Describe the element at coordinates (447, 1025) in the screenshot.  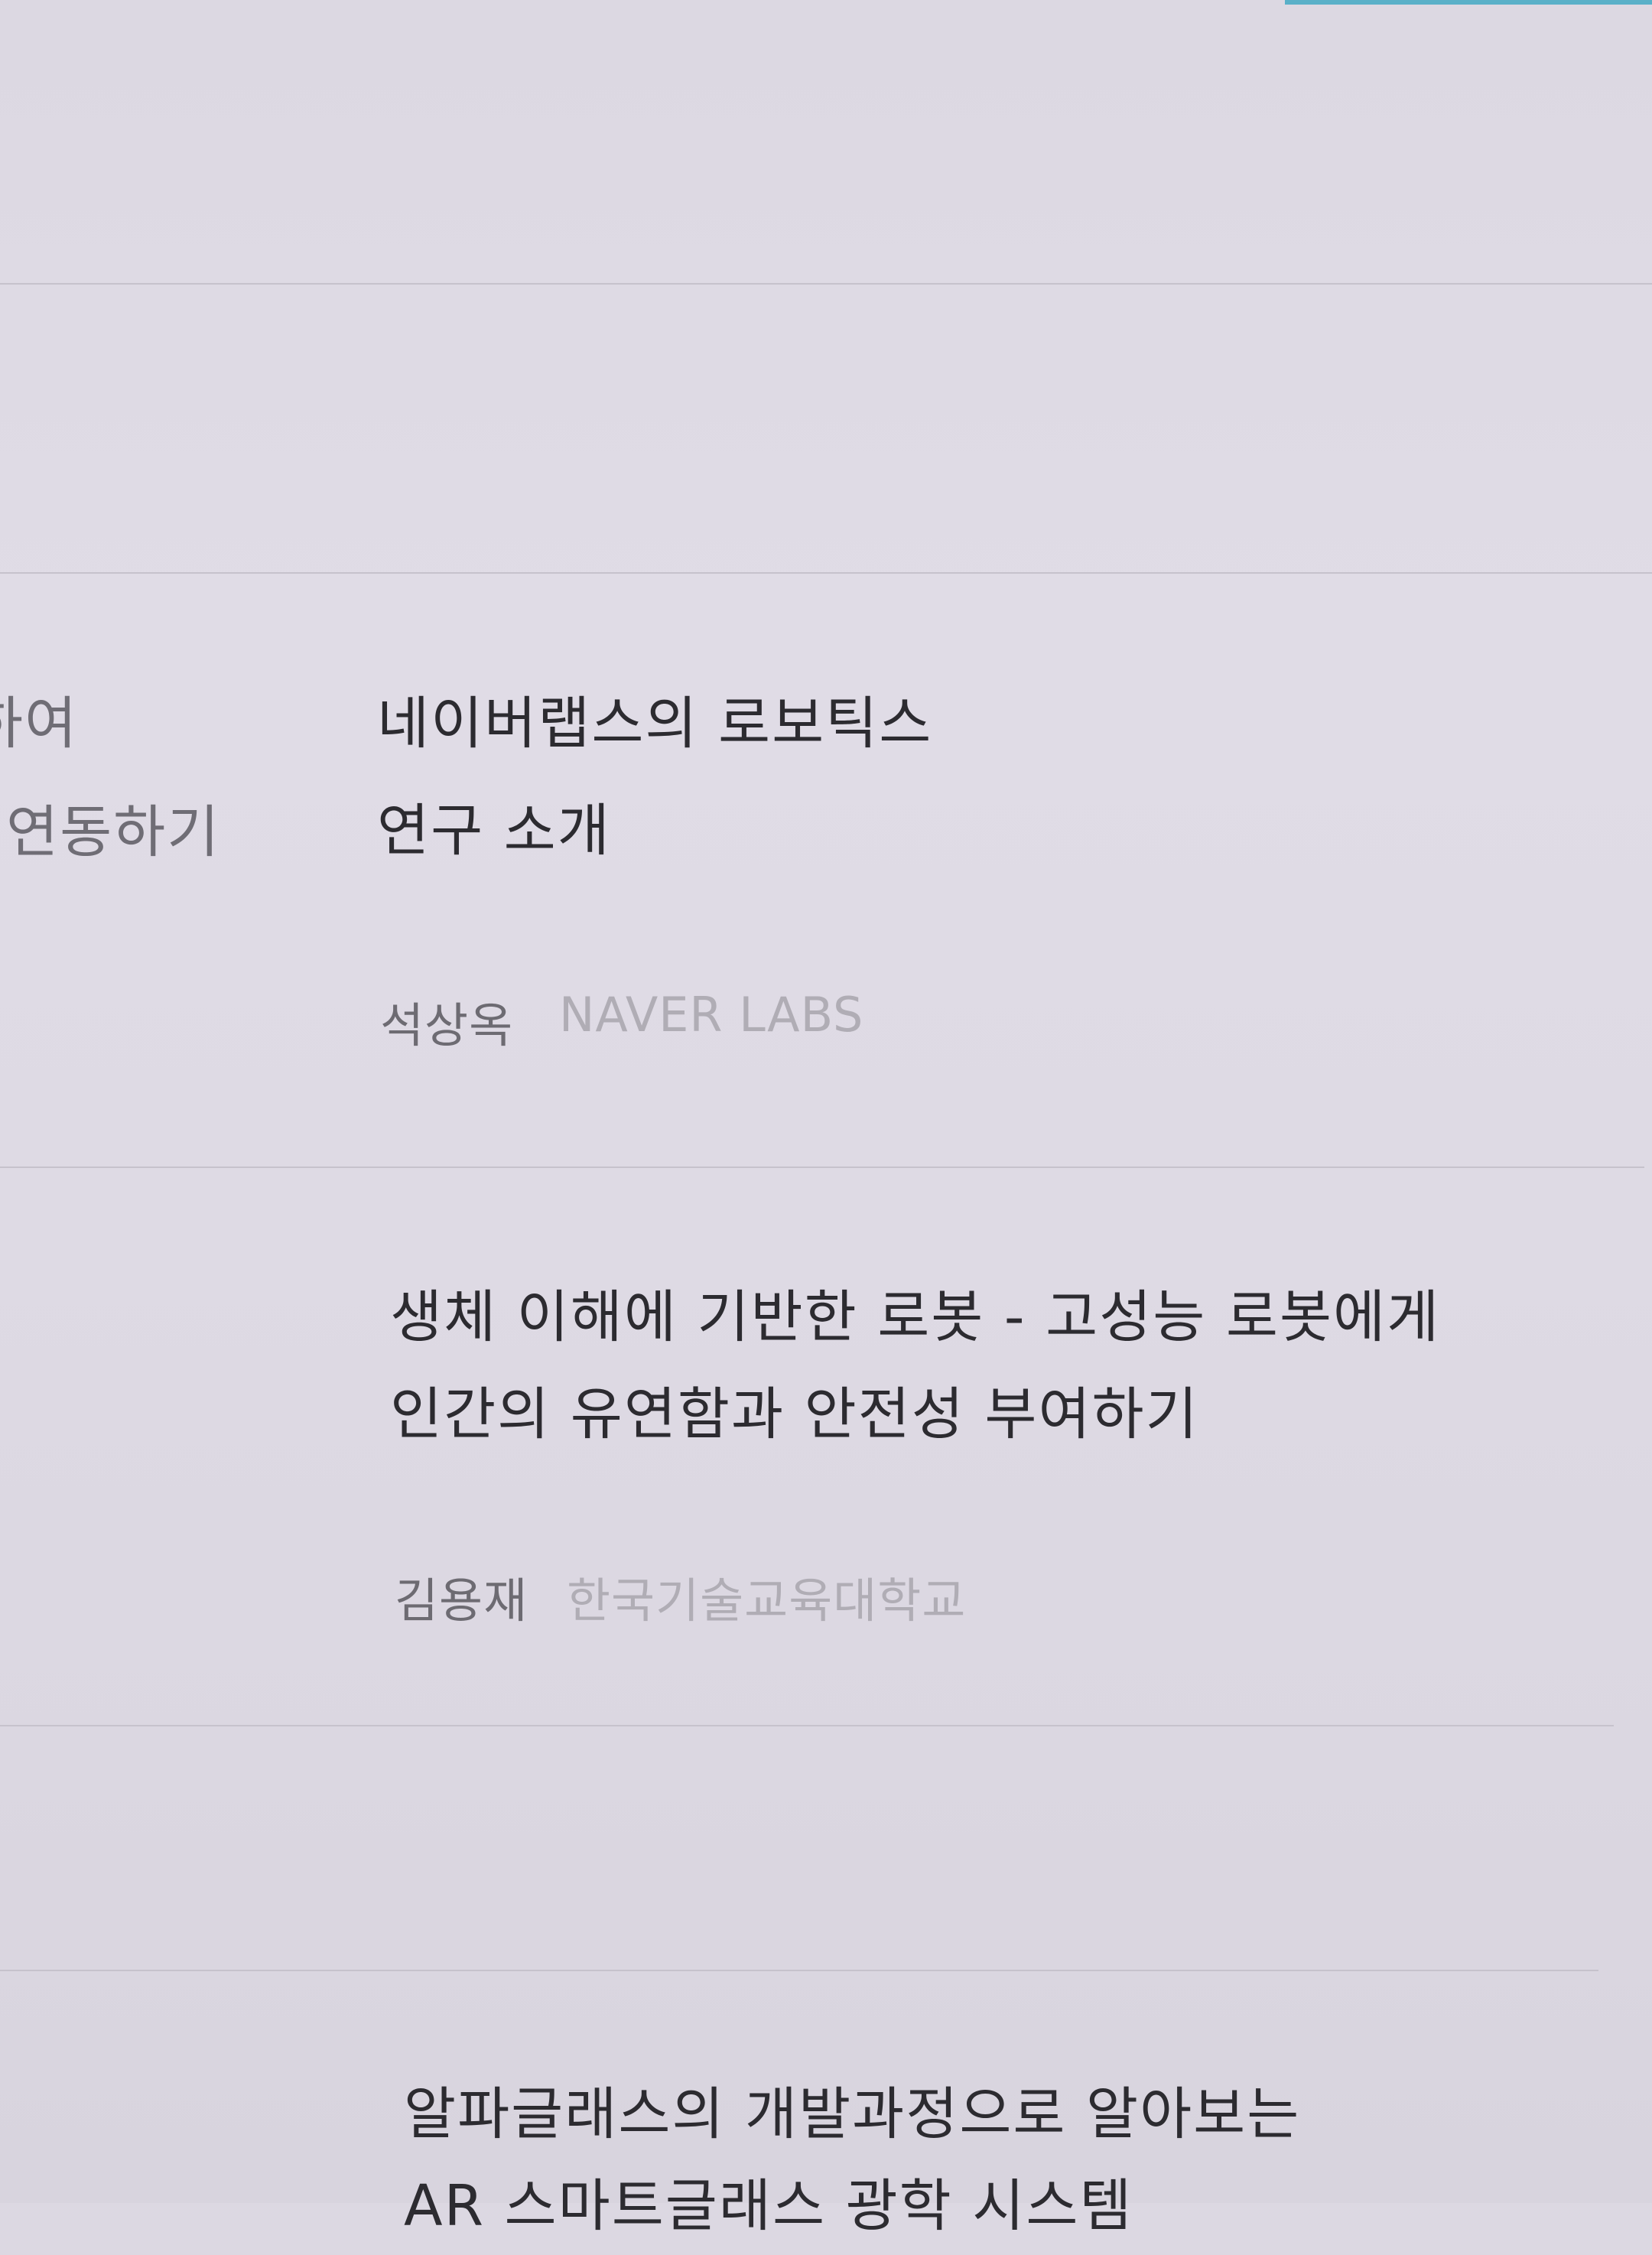
I see `session-1-speaker: 석상옥` at that location.